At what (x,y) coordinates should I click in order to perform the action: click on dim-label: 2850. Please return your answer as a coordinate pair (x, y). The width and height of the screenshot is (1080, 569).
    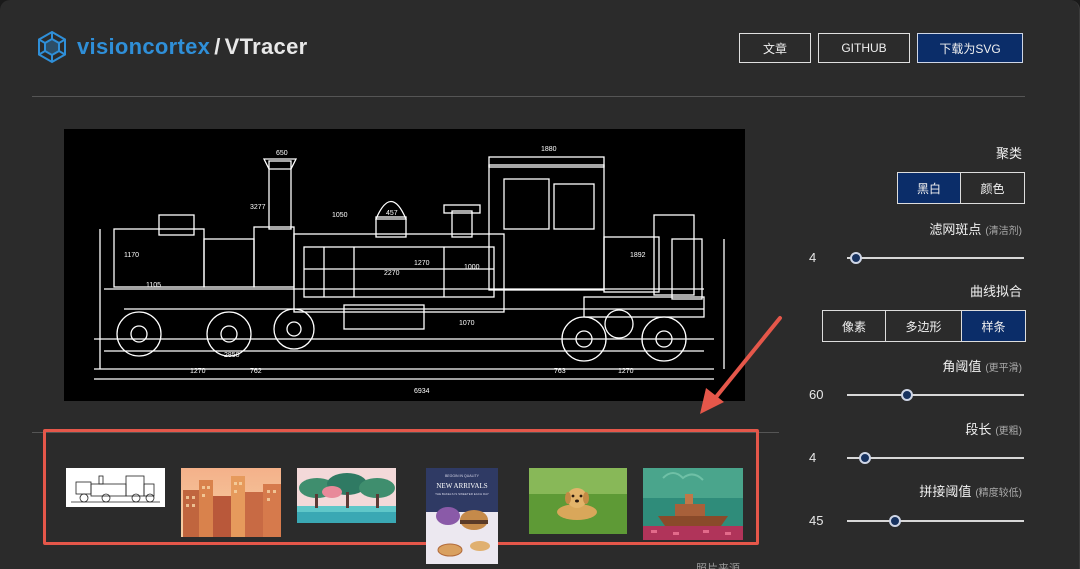
    Looking at the image, I should click on (232, 355).